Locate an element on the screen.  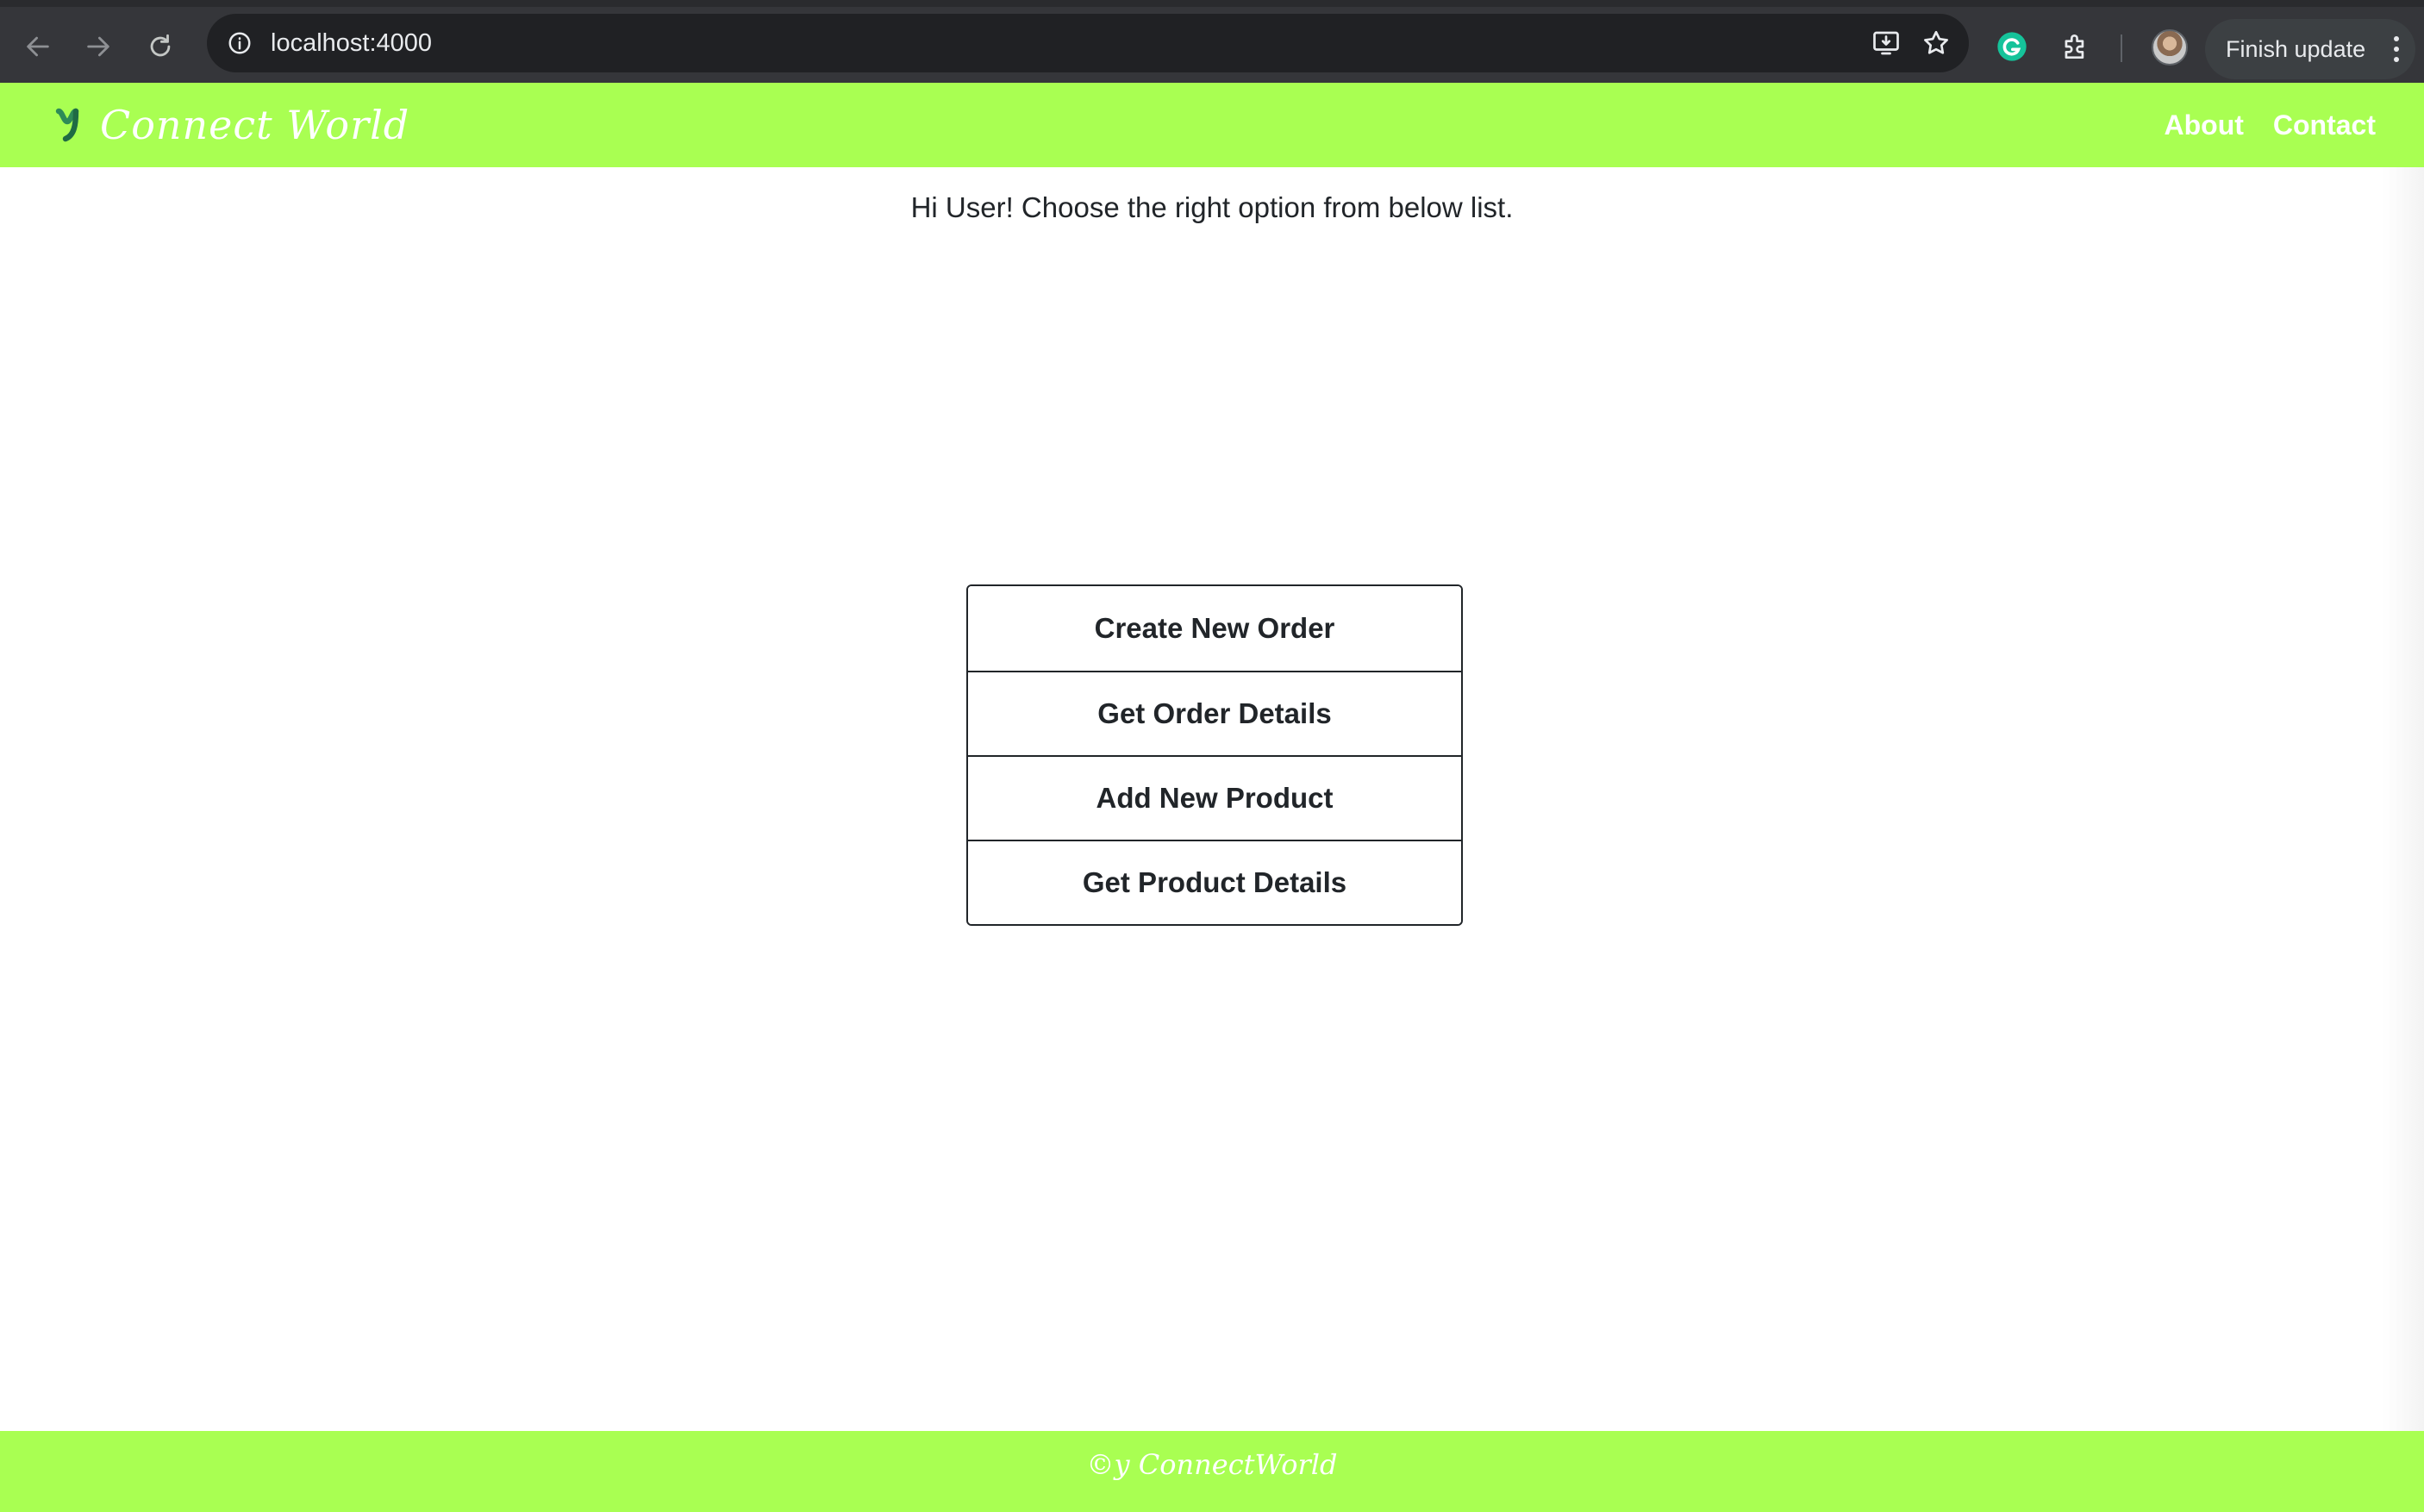
reload-button is located at coordinates (160, 46).